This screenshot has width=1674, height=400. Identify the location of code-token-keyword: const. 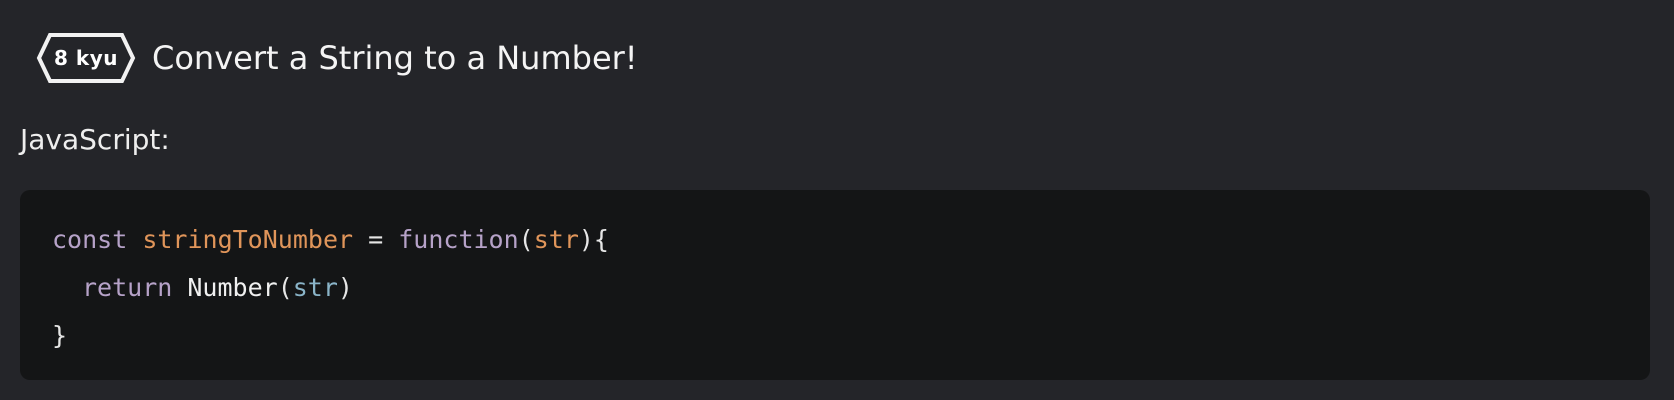
(90, 239).